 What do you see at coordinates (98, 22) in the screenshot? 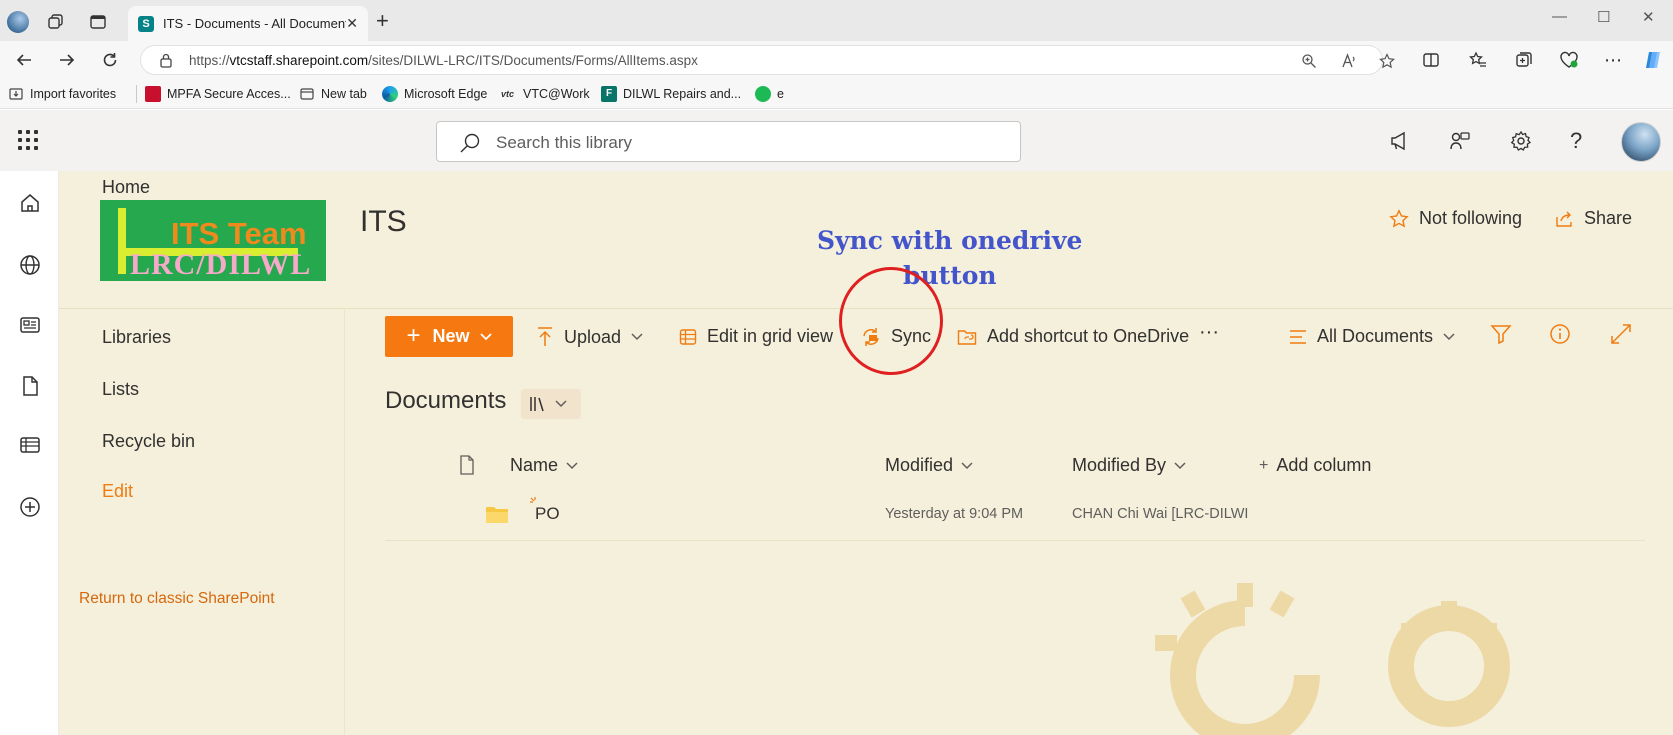
I see `vertical-tabs-icon` at bounding box center [98, 22].